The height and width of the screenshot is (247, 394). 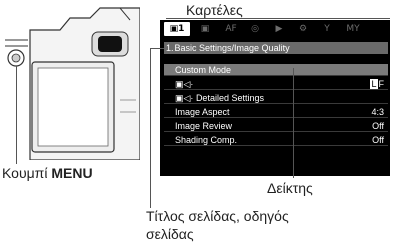 I want to click on page-title-pointer-line, so click(x=150, y=128).